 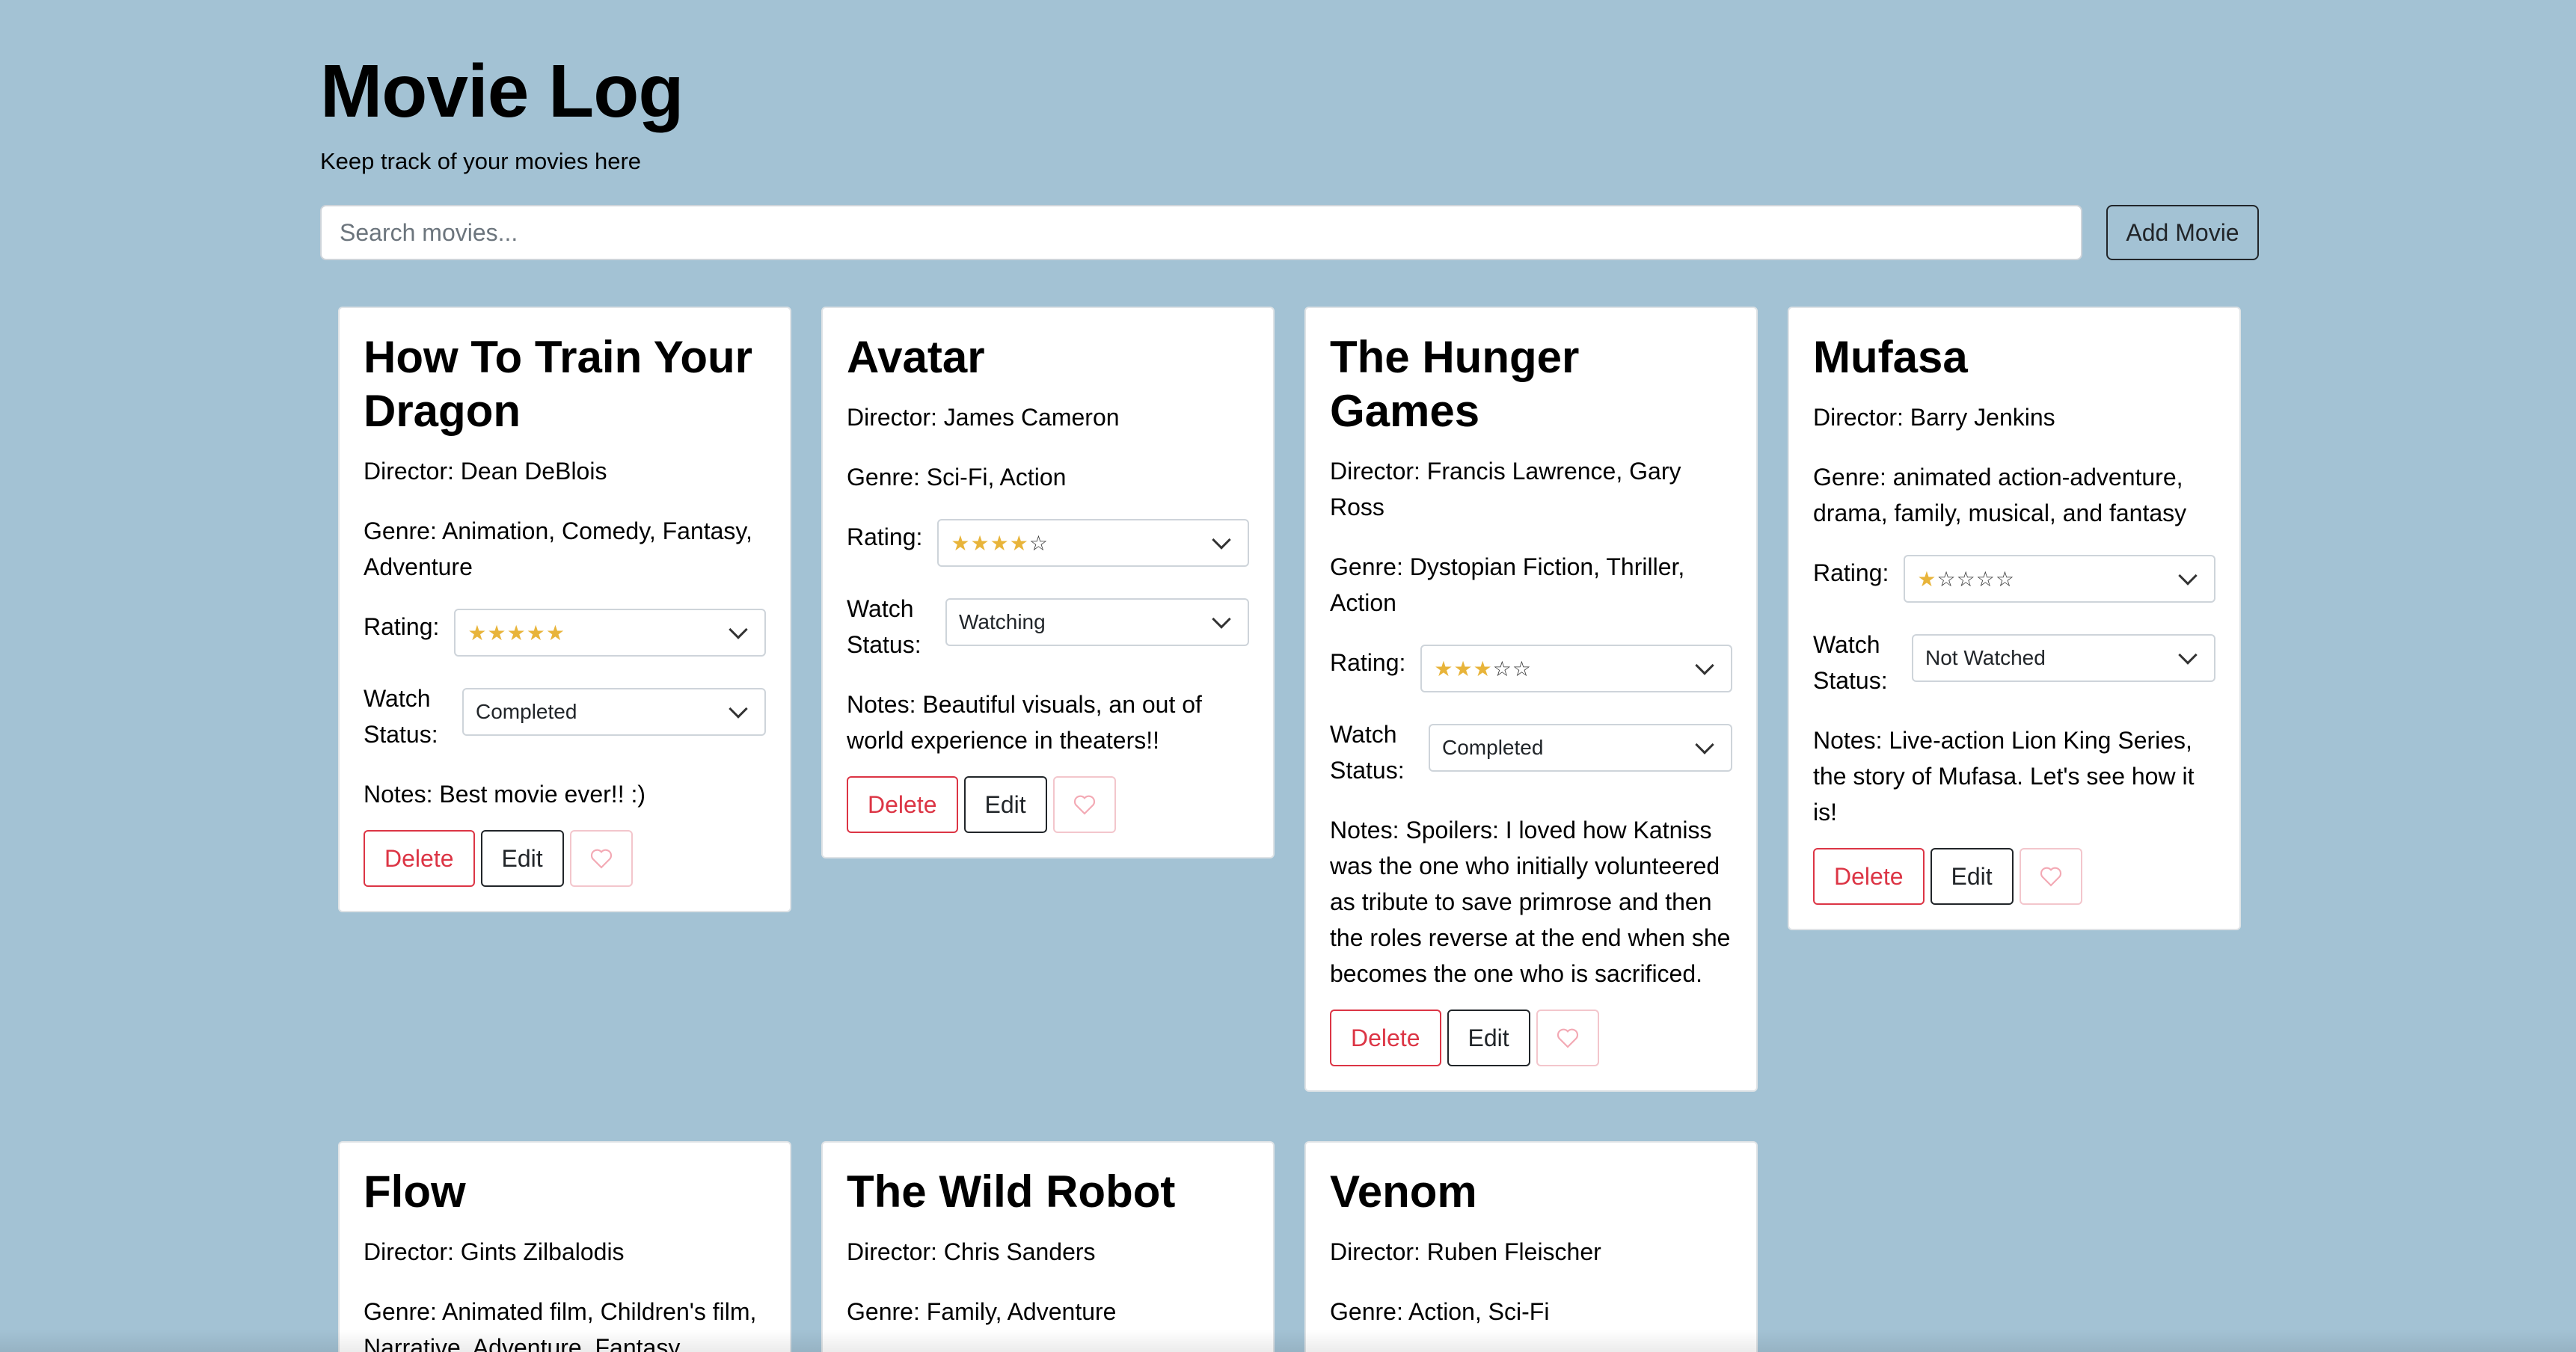 What do you see at coordinates (2059, 579) in the screenshot?
I see `rating-select: ★☆☆☆☆` at bounding box center [2059, 579].